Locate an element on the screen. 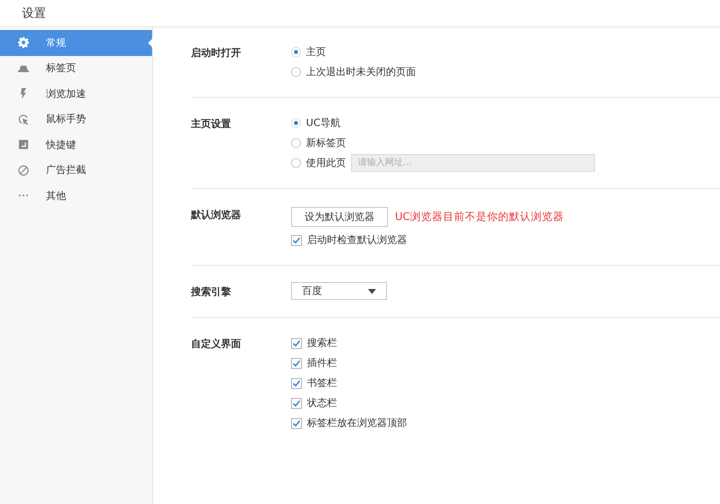 Image resolution: width=720 pixels, height=504 pixels. sidebar-item: 浏览加速 is located at coordinates (76, 93).